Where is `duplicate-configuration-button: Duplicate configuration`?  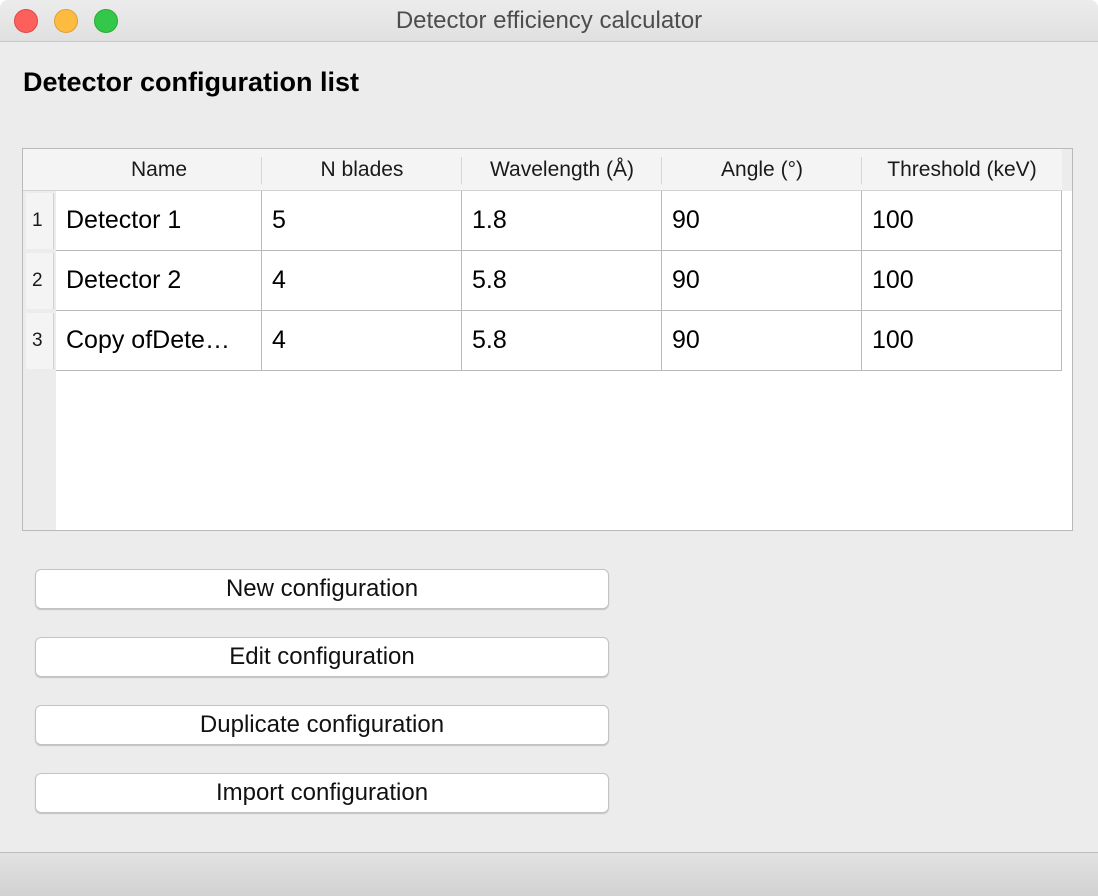
duplicate-configuration-button: Duplicate configuration is located at coordinates (322, 725).